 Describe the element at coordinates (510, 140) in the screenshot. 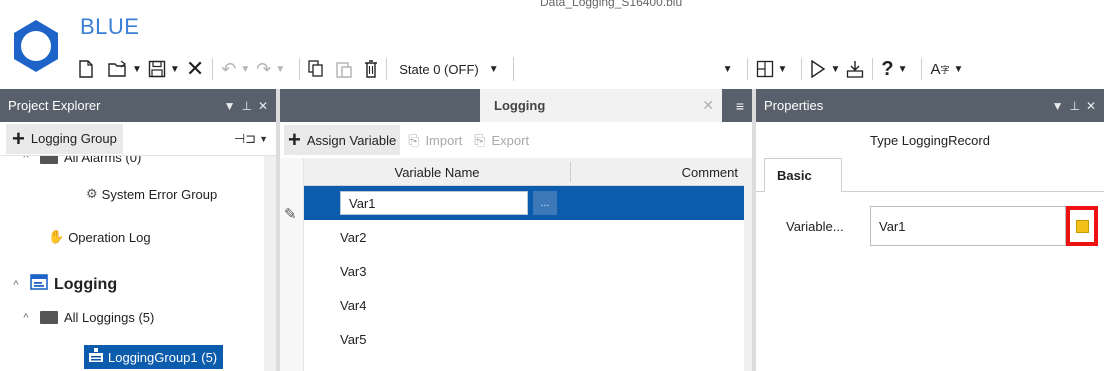

I see `export-label: Export` at that location.